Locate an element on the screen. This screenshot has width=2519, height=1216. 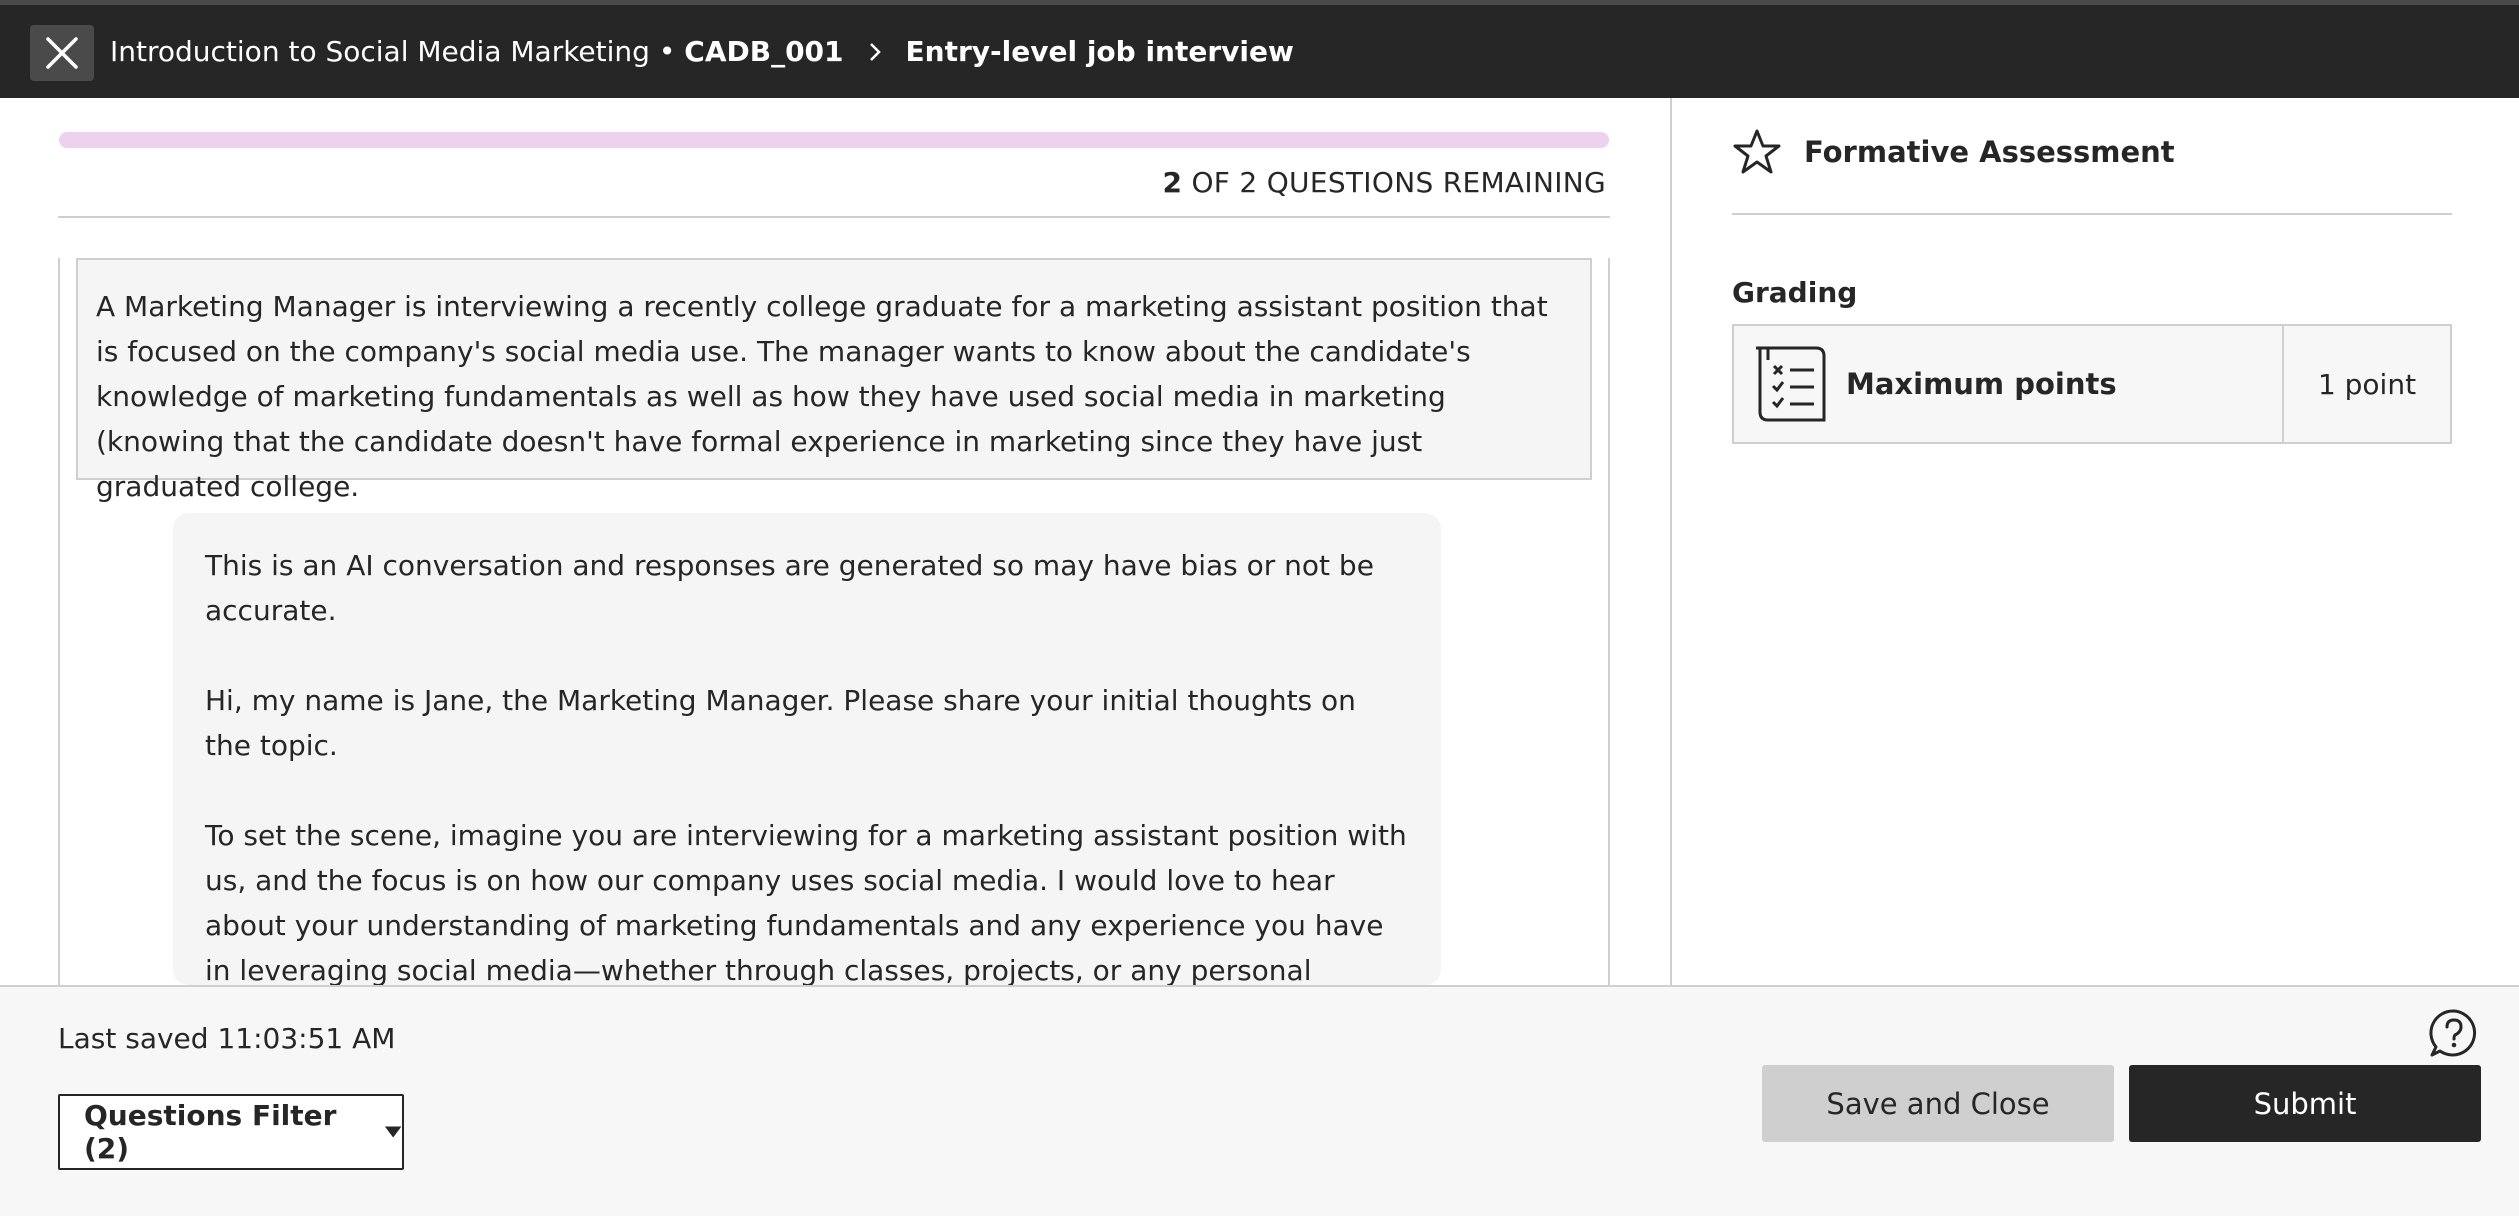
progress-bar is located at coordinates (834, 140).